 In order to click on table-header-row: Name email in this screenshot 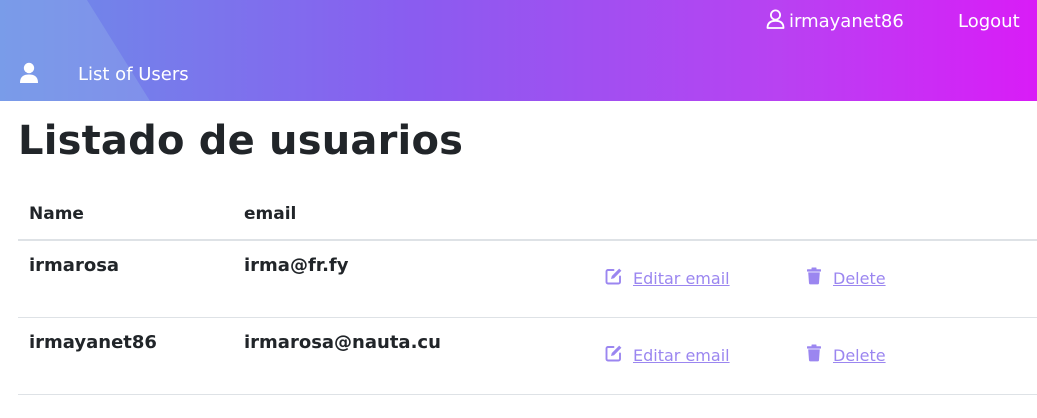, I will do `click(527, 215)`.